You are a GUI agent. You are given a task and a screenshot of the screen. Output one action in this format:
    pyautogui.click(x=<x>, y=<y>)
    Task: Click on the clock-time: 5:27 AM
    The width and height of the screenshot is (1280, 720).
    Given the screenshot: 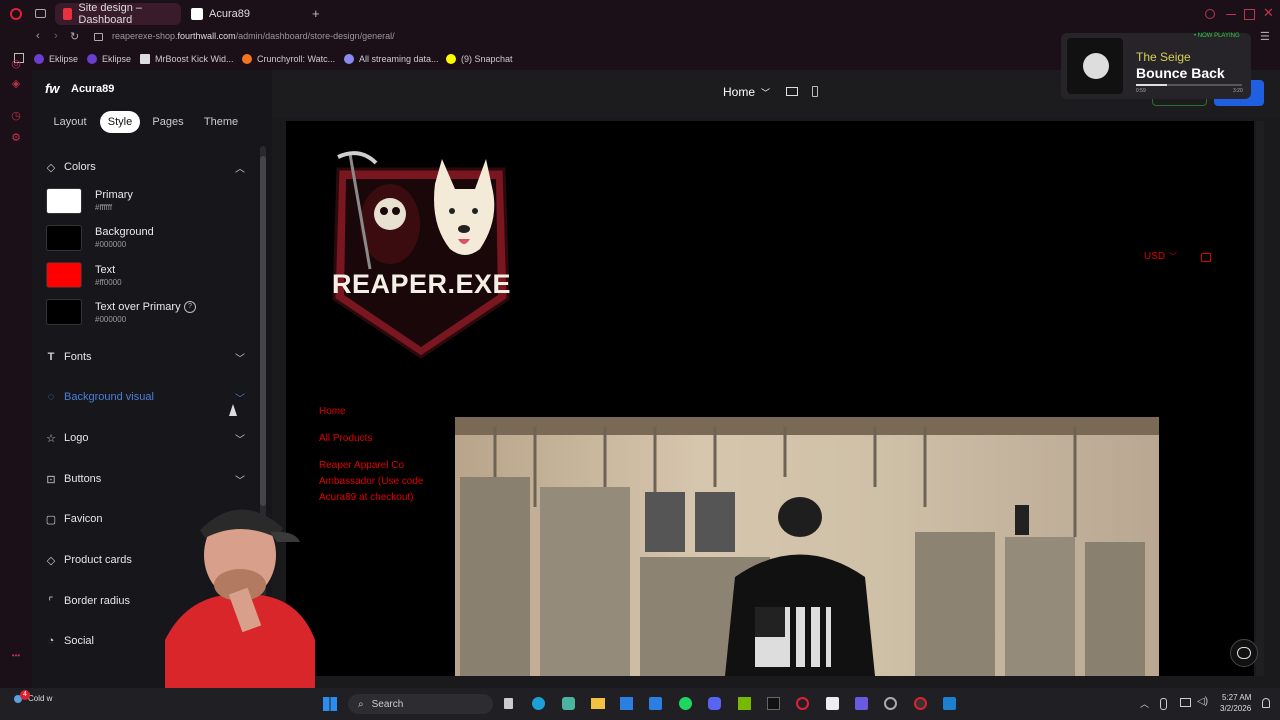 What is the action you would take?
    pyautogui.click(x=1236, y=697)
    